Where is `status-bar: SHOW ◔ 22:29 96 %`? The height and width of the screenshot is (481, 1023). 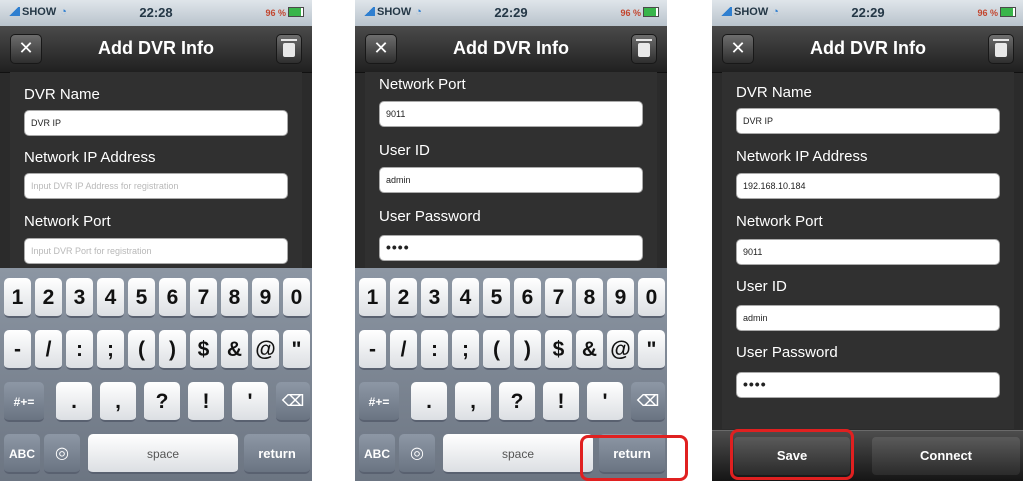
status-bar: SHOW ◔ 22:29 96 % is located at coordinates (867, 13).